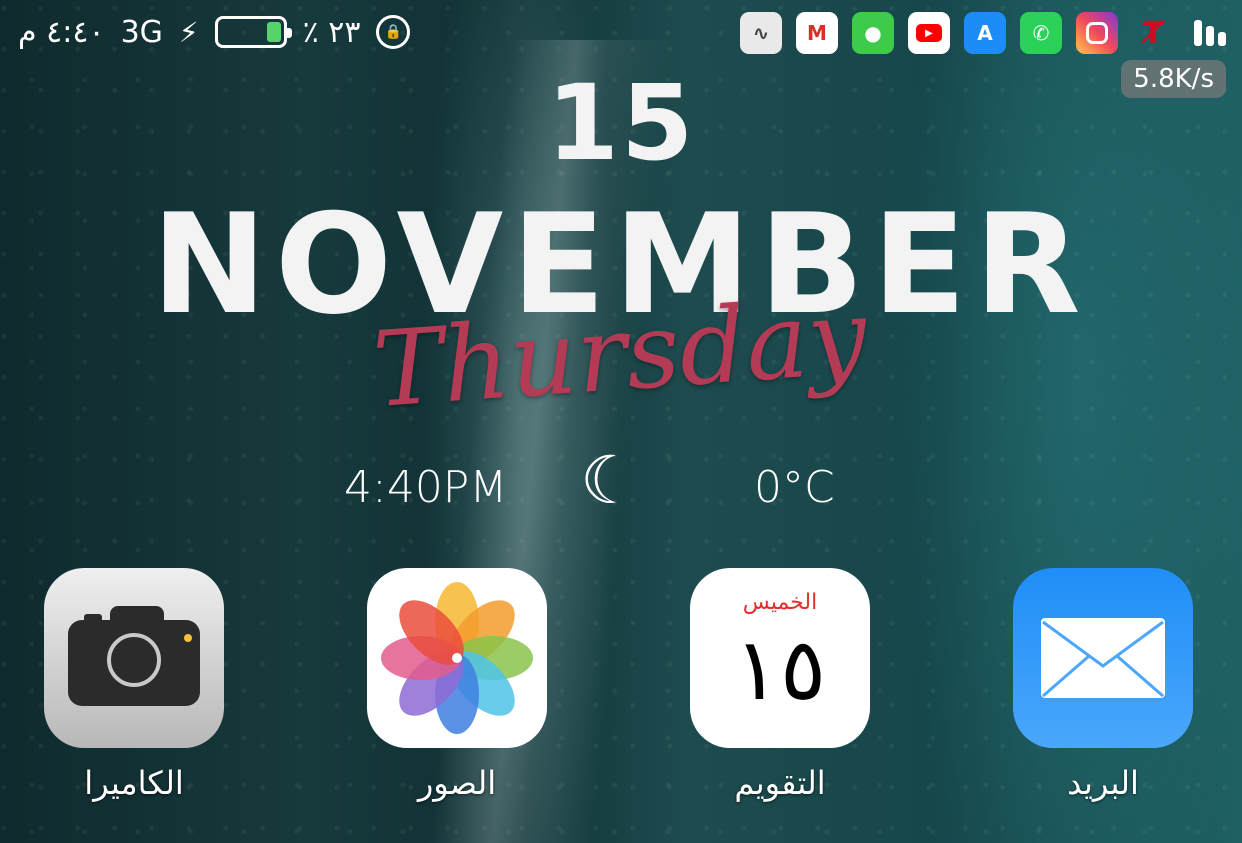  Describe the element at coordinates (817, 33) in the screenshot. I see `gmail-icon: M` at that location.